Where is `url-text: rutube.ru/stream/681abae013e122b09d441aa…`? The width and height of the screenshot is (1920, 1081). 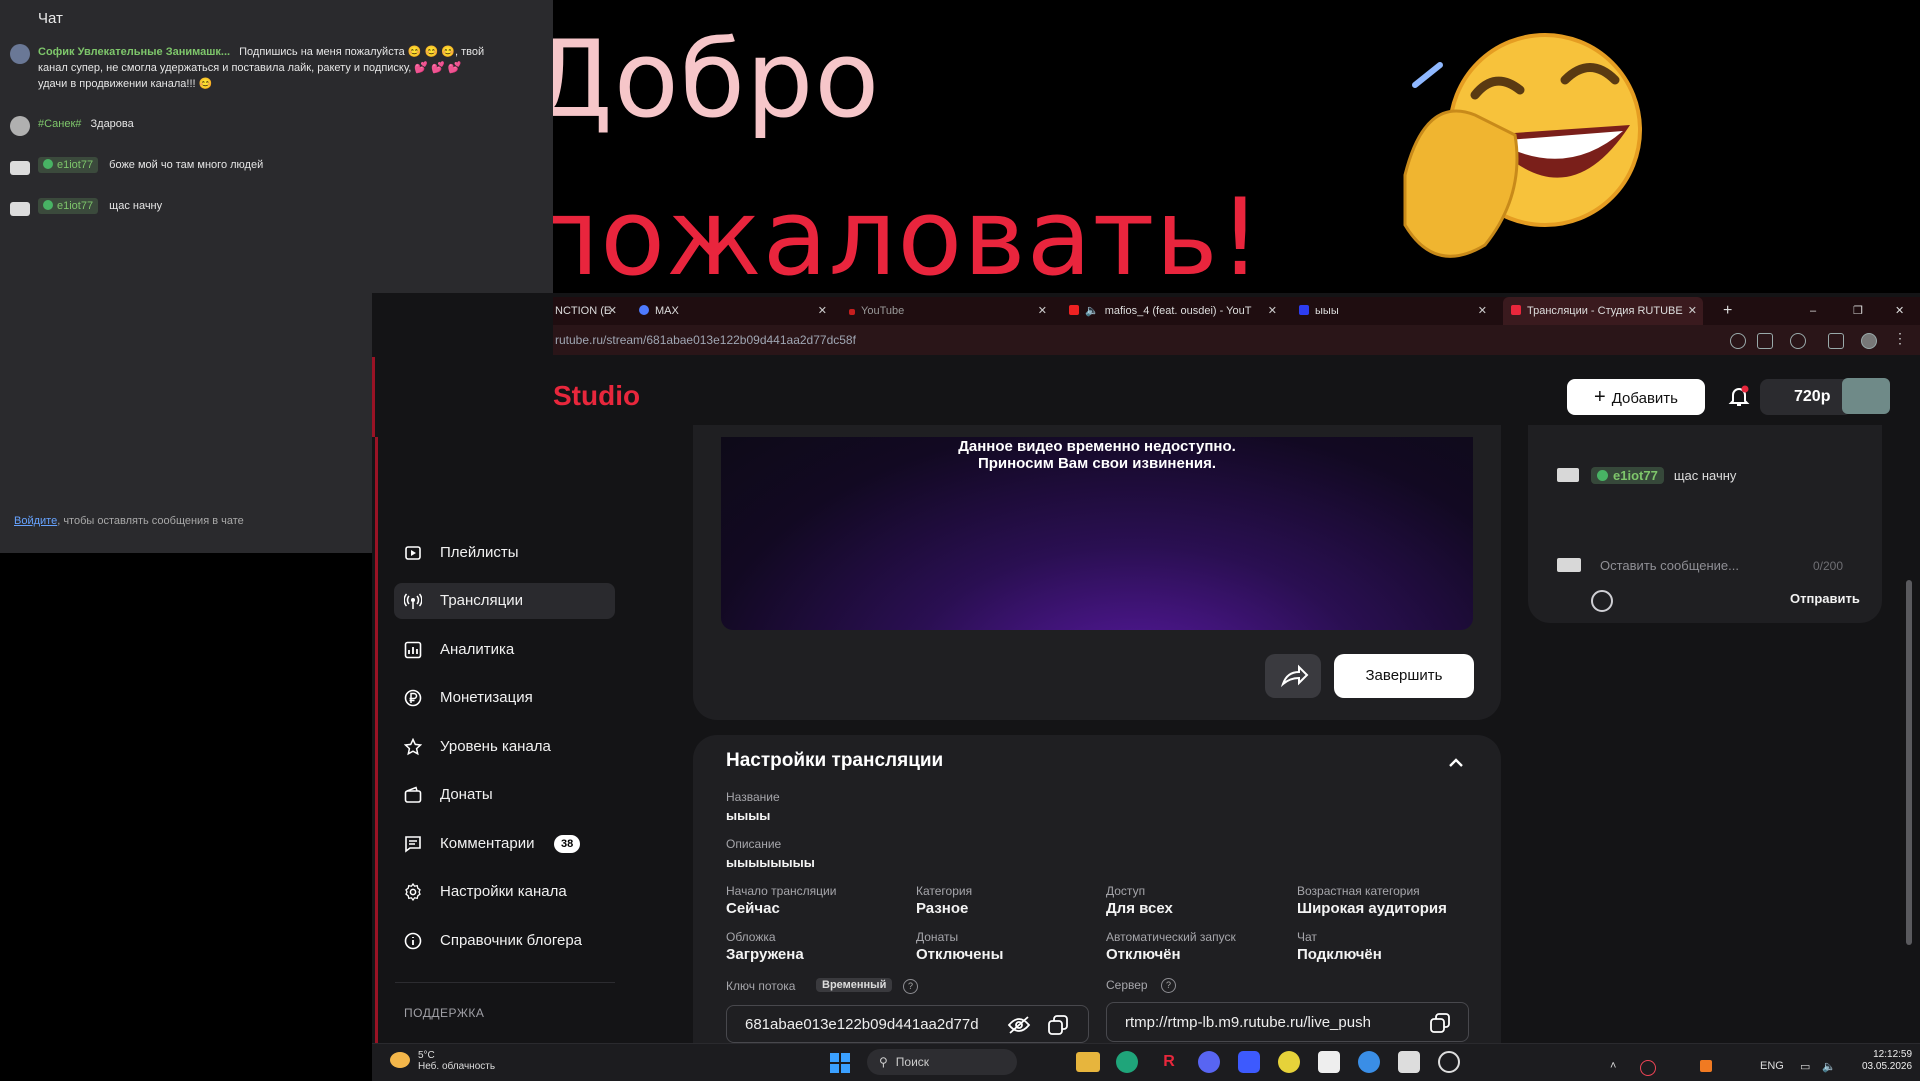 url-text: rutube.ru/stream/681abae013e122b09d441aa… is located at coordinates (705, 340).